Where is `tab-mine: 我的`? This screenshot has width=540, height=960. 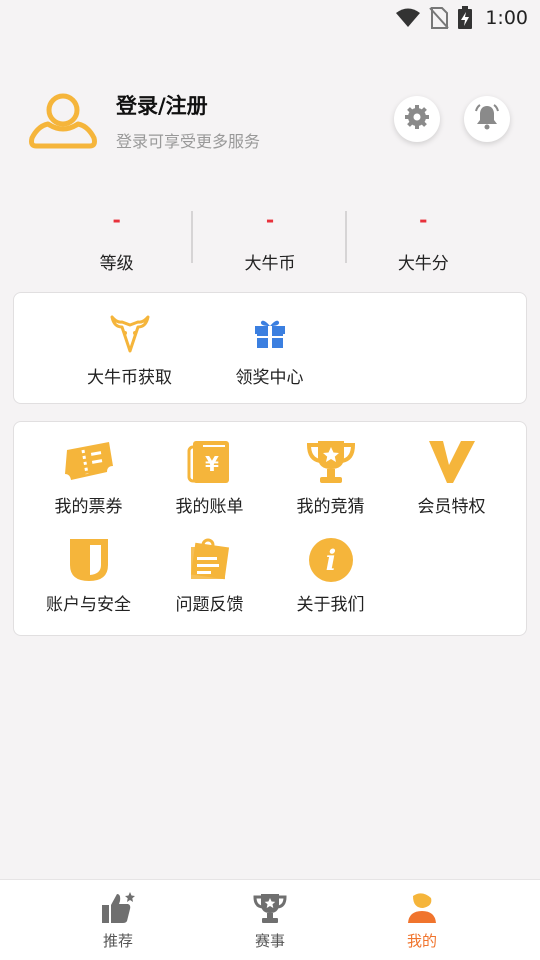
tab-mine: 我的 is located at coordinates (422, 919).